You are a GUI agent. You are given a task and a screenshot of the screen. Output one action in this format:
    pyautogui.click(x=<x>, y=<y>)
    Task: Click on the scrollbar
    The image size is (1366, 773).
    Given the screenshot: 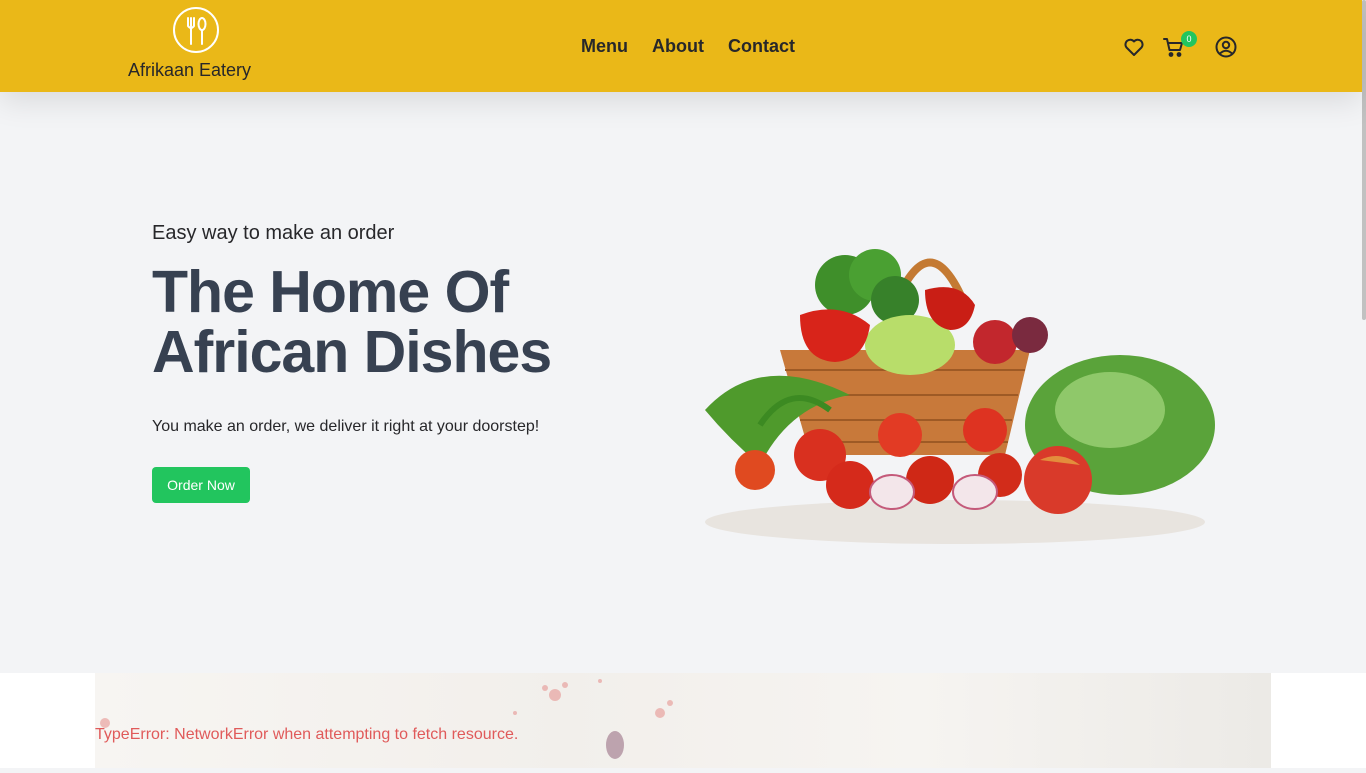 What is the action you would take?
    pyautogui.click(x=1364, y=160)
    